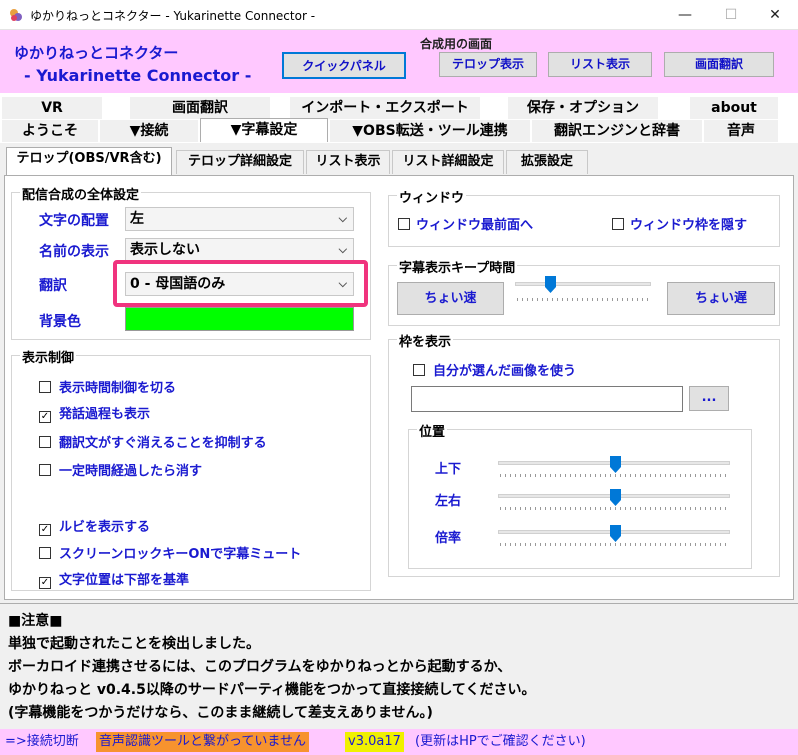 The height and width of the screenshot is (755, 798). I want to click on checkbox-clear-after-time: 一定時間経過したら消す, so click(120, 469).